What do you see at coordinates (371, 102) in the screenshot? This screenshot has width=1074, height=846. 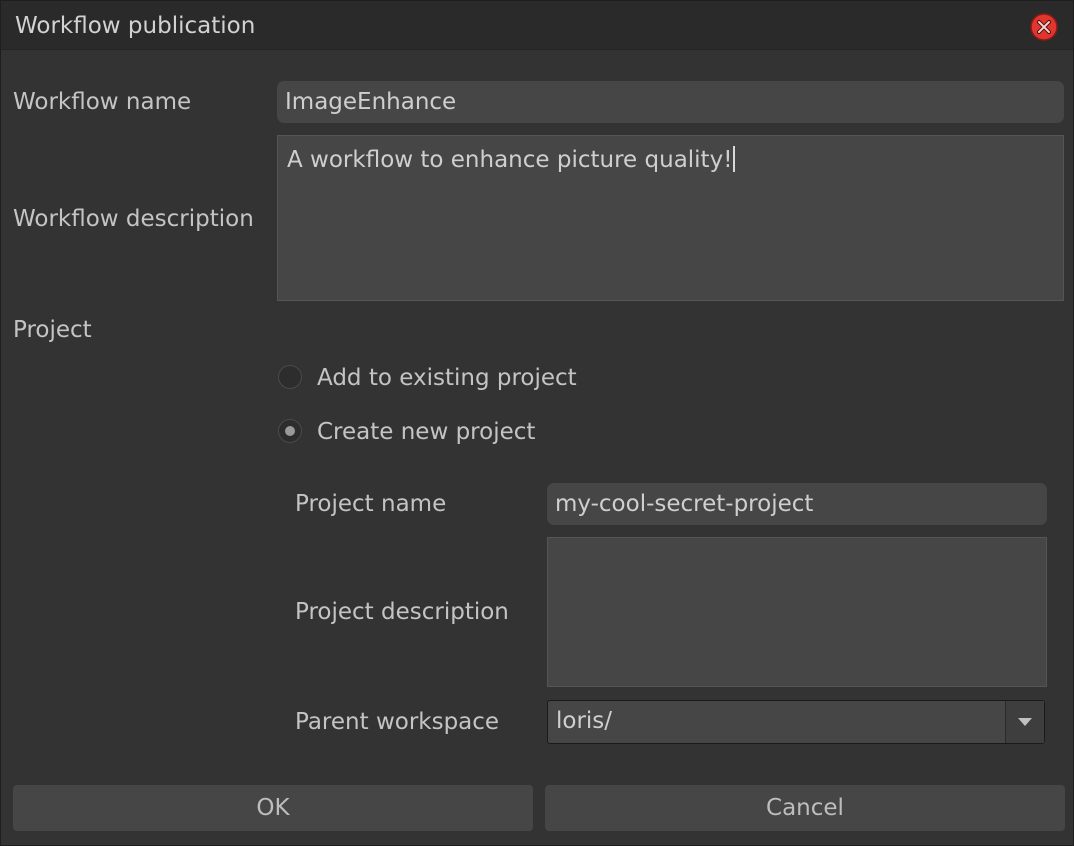 I see `workflow-name-value: ImageEnhance` at bounding box center [371, 102].